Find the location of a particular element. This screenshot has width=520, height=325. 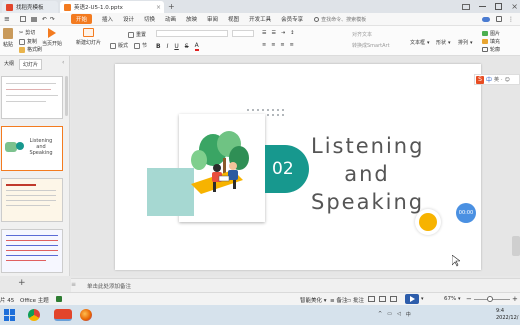

media-timer-badge: 00:00 is located at coordinates (466, 213).